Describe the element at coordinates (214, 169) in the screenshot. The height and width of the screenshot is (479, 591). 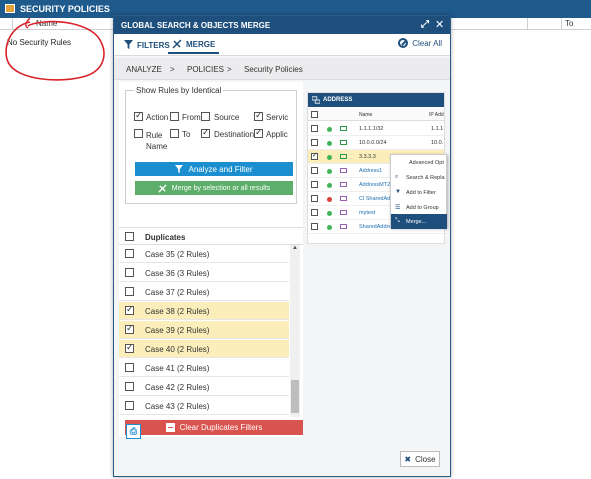
I see `analyze-filter-button: Analyze and Filter` at that location.